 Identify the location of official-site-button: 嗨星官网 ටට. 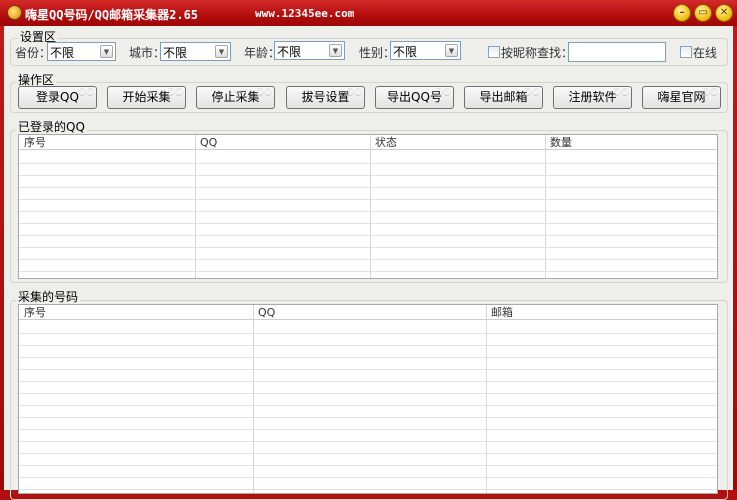
(681, 97).